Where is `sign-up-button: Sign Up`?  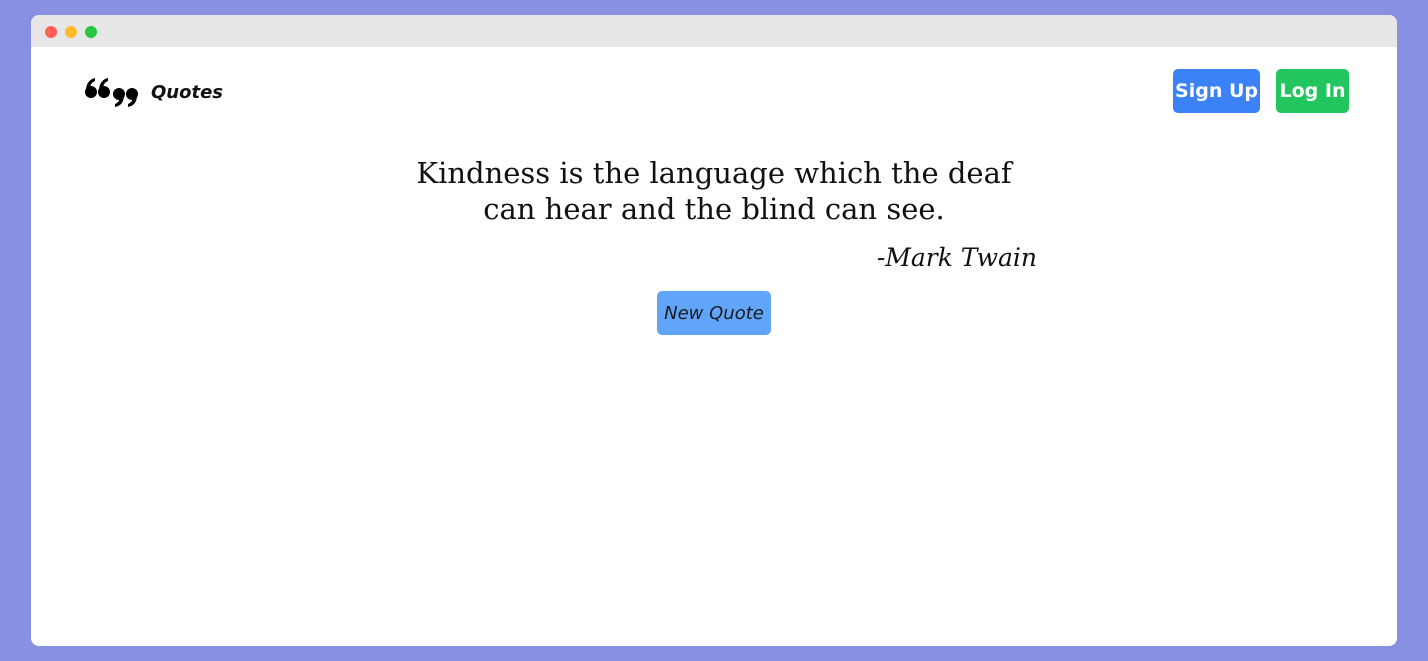 sign-up-button: Sign Up is located at coordinates (1216, 91).